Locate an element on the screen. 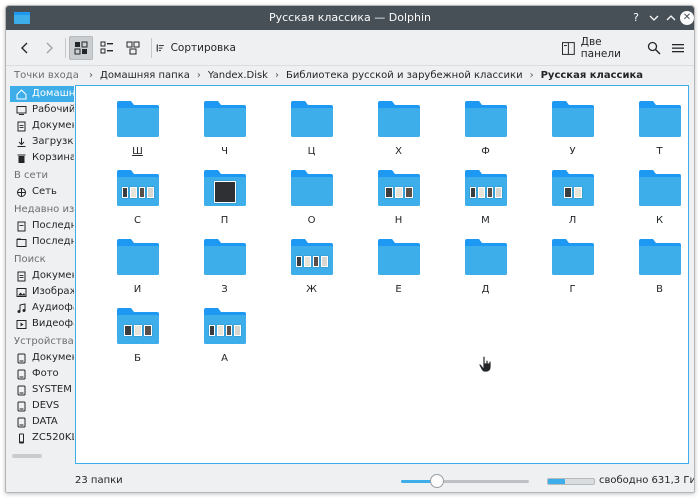 The height and width of the screenshot is (498, 700). folder-name: Г is located at coordinates (572, 289).